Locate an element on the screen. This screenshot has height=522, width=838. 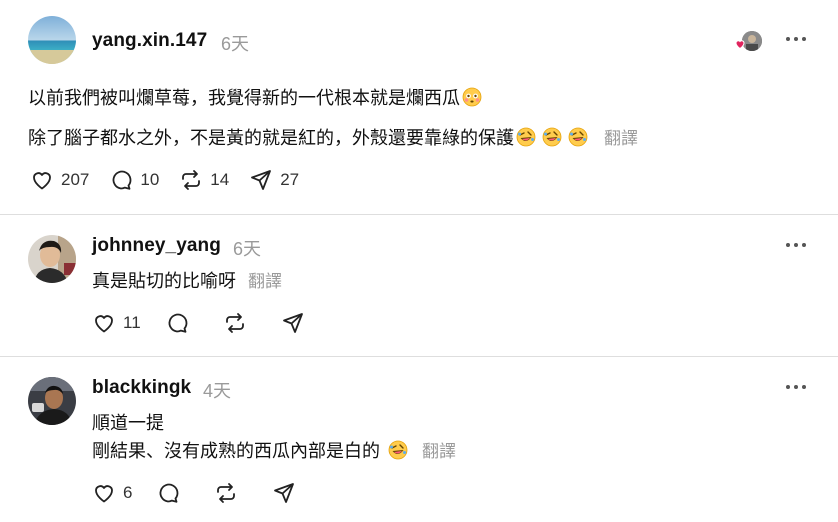
reply-line-1: 順道一提 is located at coordinates (128, 422).